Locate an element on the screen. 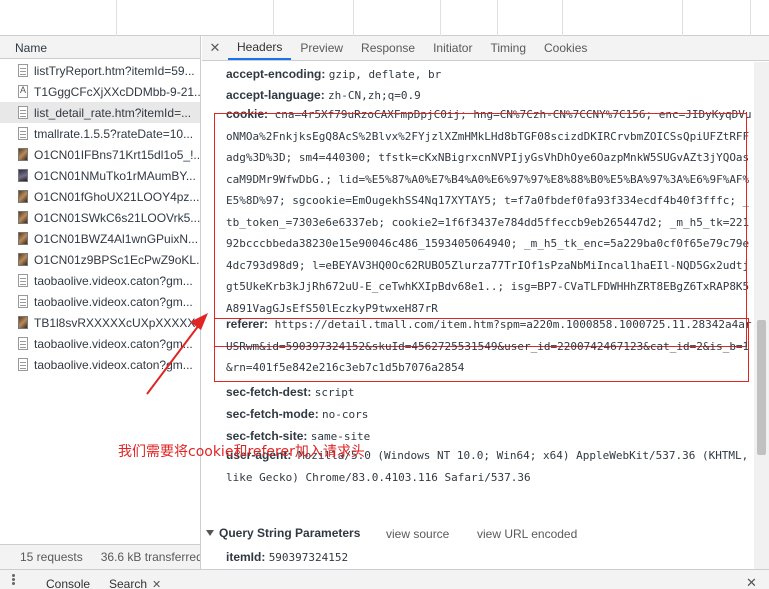  tab-initiator: Initiator is located at coordinates (452, 48).